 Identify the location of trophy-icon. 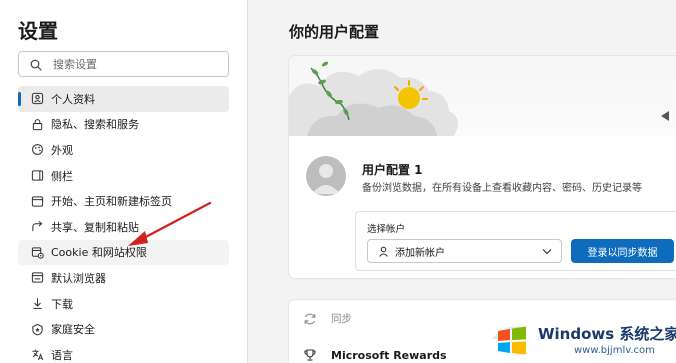
(310, 355).